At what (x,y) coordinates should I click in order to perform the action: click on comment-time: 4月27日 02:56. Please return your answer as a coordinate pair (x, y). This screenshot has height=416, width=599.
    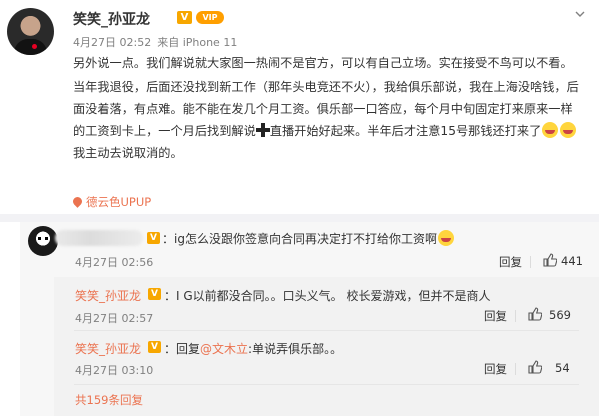
    Looking at the image, I should click on (114, 262).